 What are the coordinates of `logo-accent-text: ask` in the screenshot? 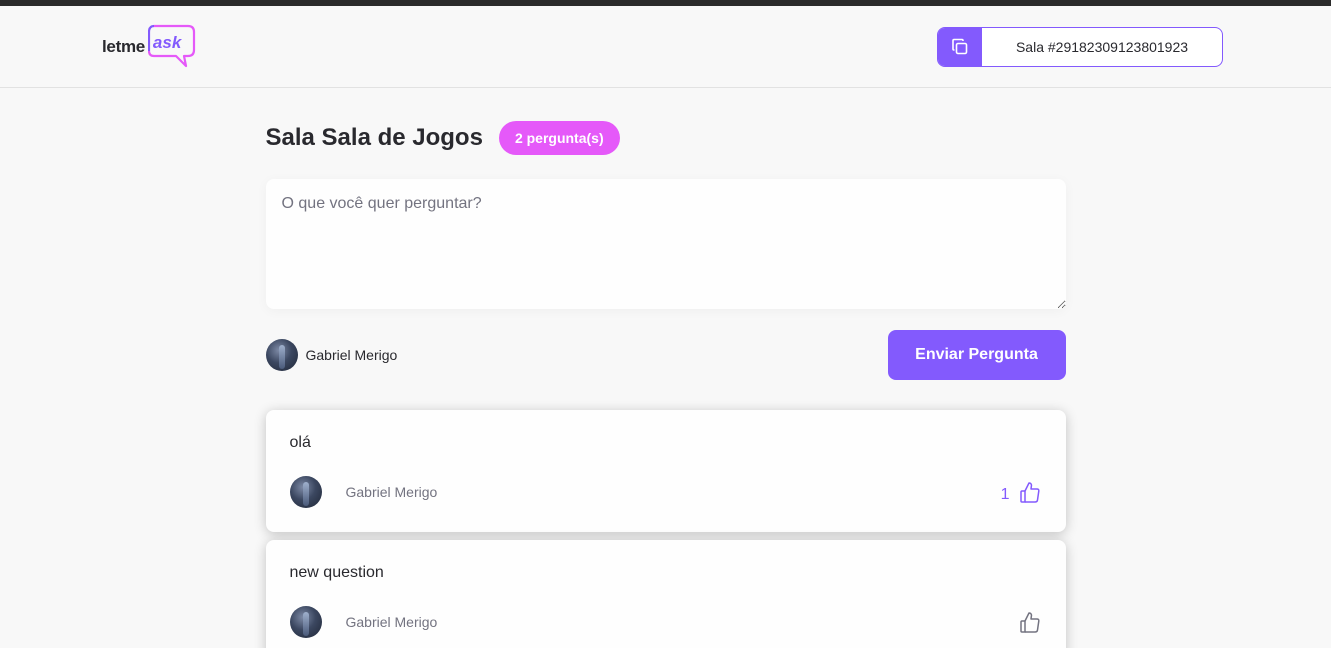 It's located at (167, 42).